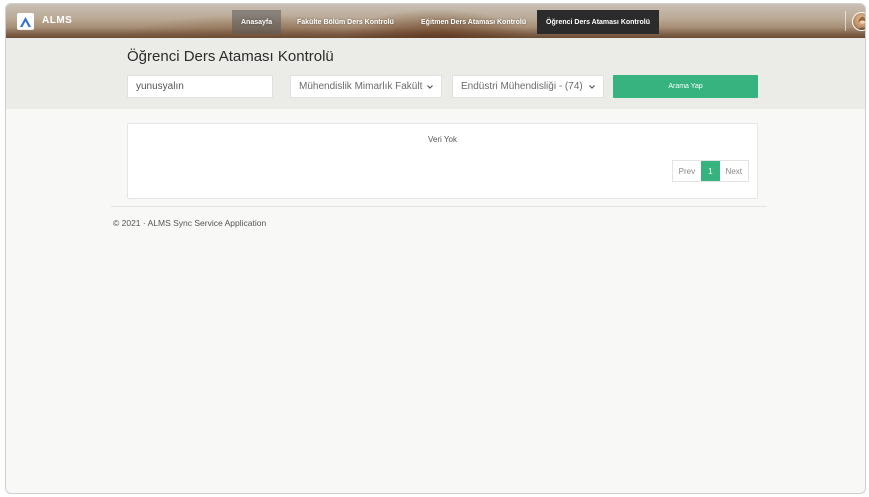 The height and width of the screenshot is (497, 869). What do you see at coordinates (685, 86) in the screenshot?
I see `search-button: Arama Yap` at bounding box center [685, 86].